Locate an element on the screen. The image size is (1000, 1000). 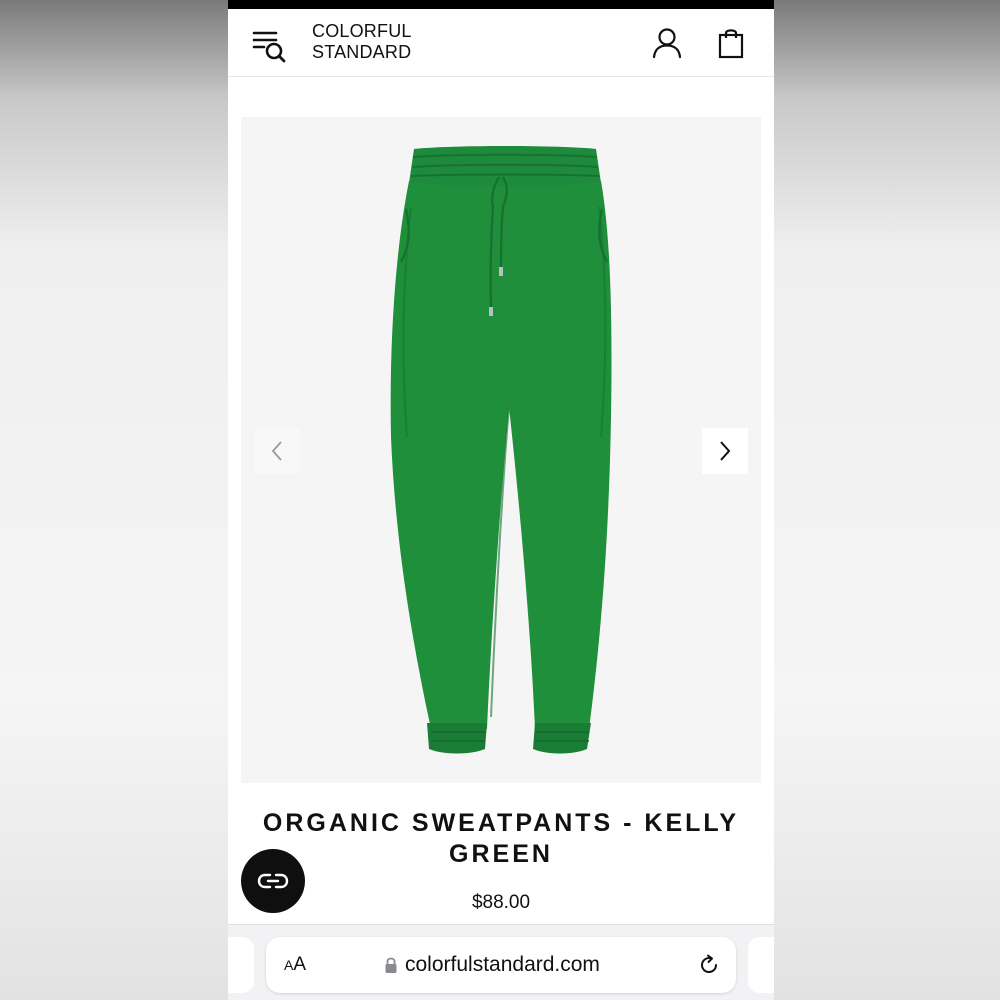
url-text: colorfulstandard.com is located at coordinates (502, 964).